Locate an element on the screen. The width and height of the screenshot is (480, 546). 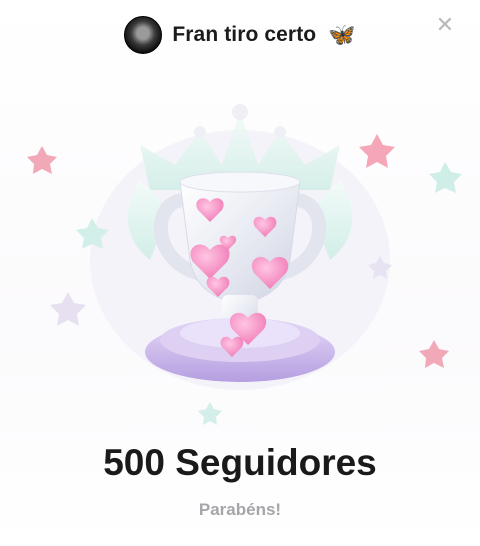
username: Fran tiro certo is located at coordinates (244, 34).